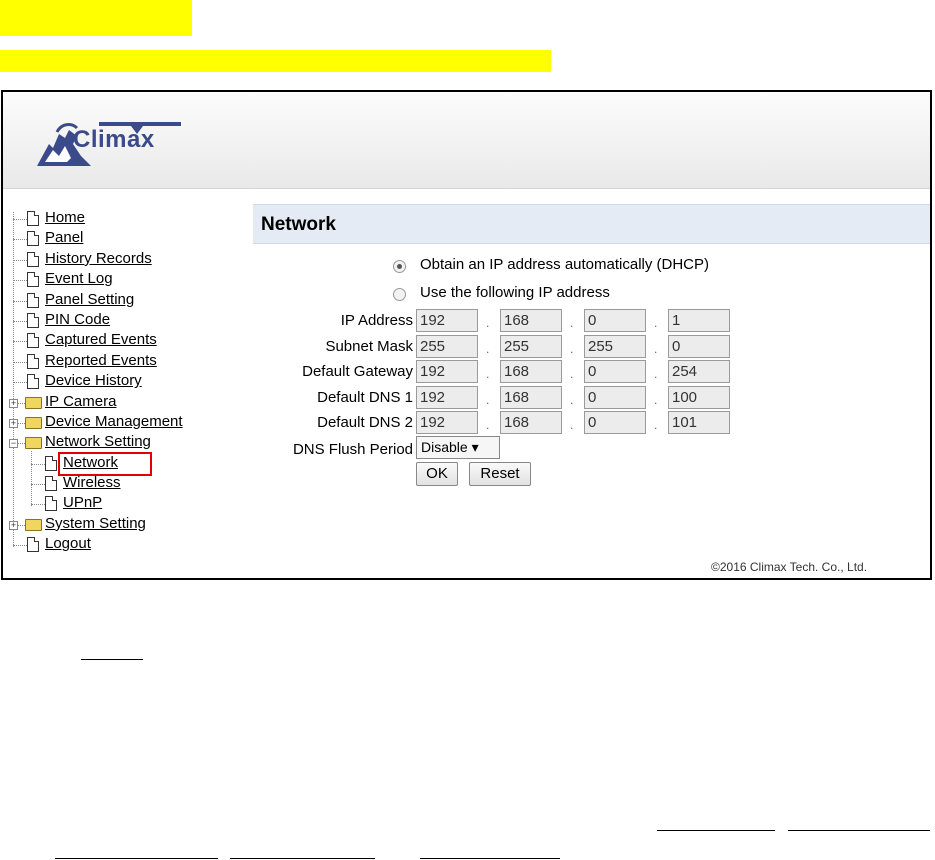 The width and height of the screenshot is (935, 860). I want to click on sidebar-item-system-setting: + System Setting, so click(121, 524).